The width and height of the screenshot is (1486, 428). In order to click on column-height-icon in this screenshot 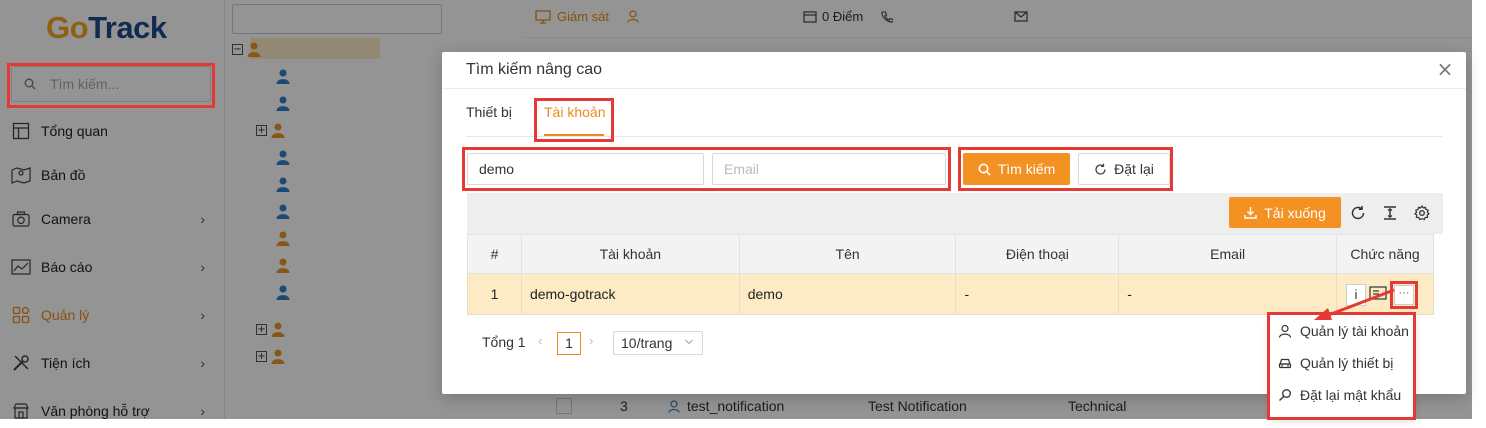, I will do `click(1390, 213)`.